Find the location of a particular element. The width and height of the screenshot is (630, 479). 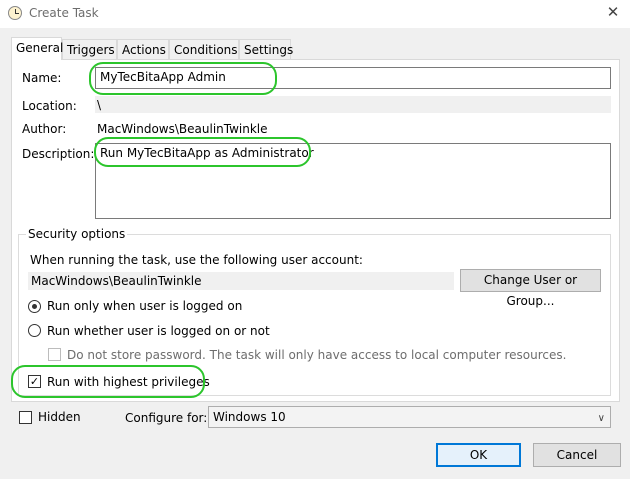

name-label: Name: is located at coordinates (42, 78).